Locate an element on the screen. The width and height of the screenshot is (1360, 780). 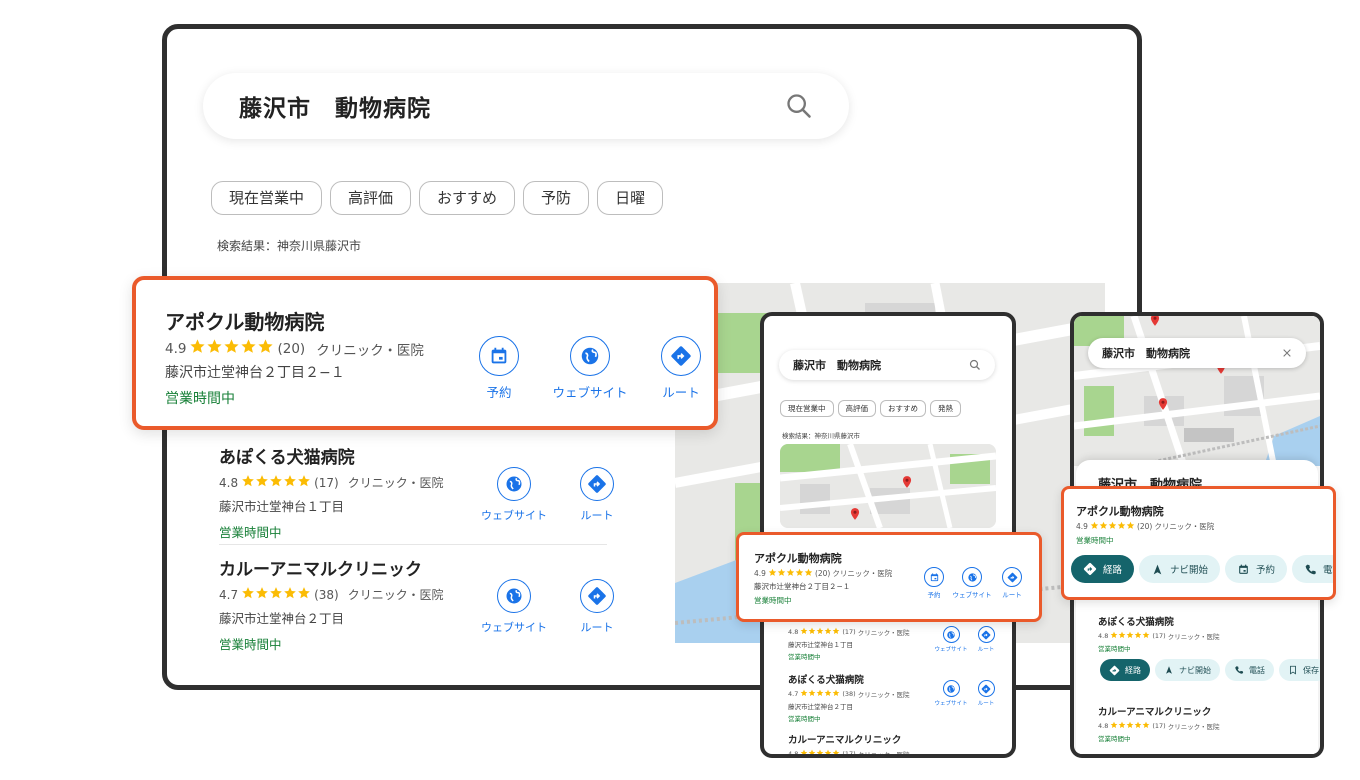
map is located at coordinates (888, 486).